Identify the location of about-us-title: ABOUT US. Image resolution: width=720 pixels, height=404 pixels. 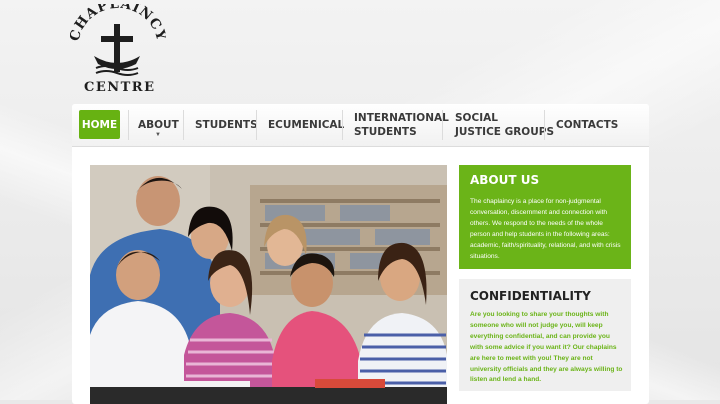
(505, 180).